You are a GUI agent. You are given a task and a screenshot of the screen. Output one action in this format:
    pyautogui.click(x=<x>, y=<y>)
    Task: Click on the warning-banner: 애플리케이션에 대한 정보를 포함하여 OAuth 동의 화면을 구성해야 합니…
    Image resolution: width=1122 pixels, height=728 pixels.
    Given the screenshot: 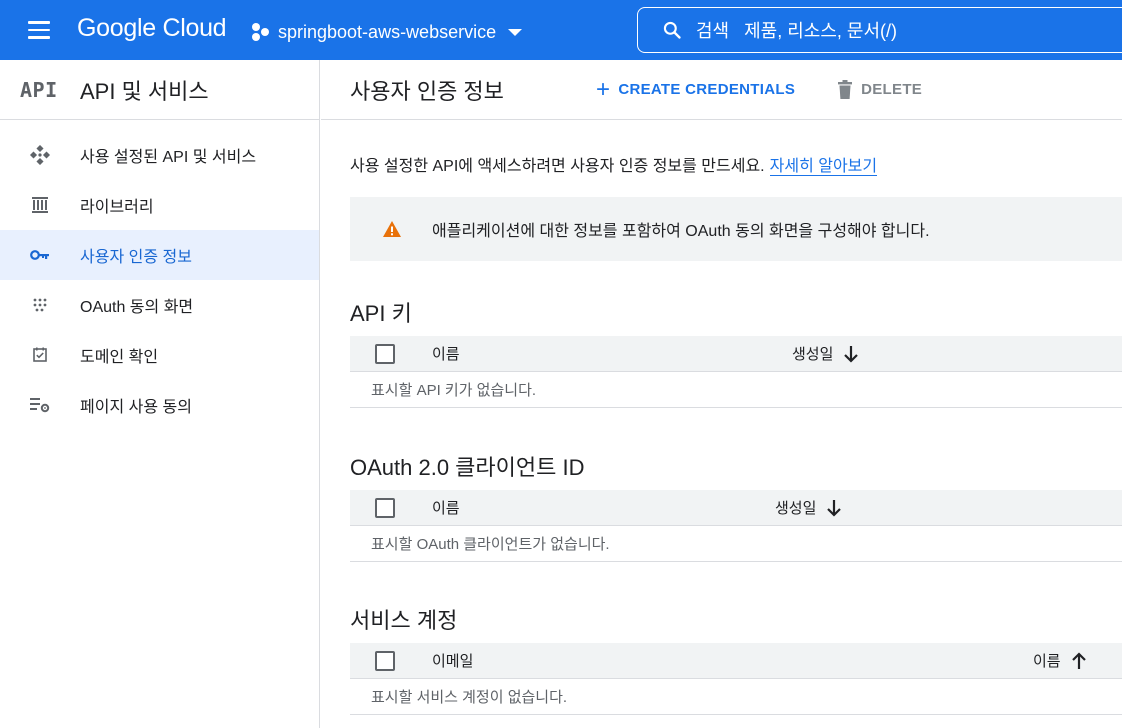 What is the action you would take?
    pyautogui.click(x=736, y=229)
    